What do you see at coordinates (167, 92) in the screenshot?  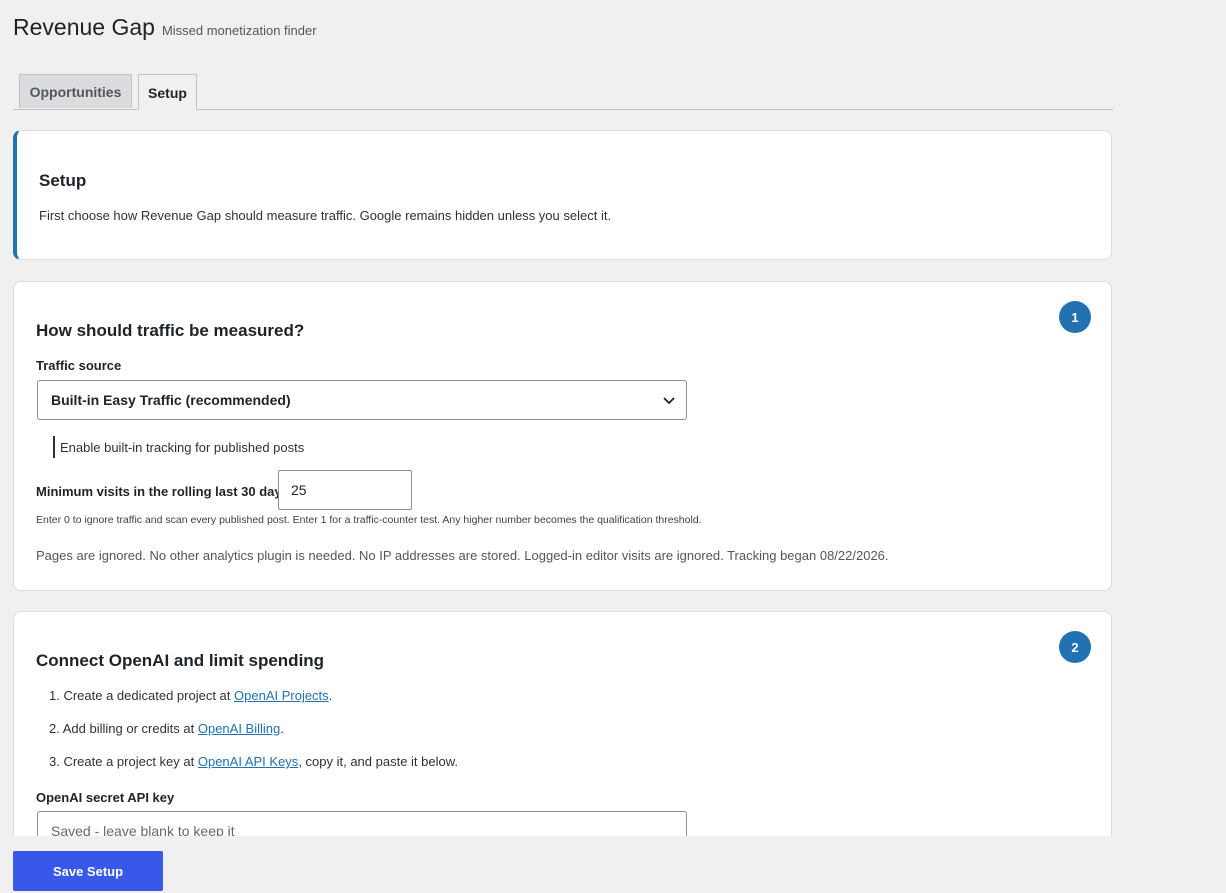 I see `tab-setup: Setup` at bounding box center [167, 92].